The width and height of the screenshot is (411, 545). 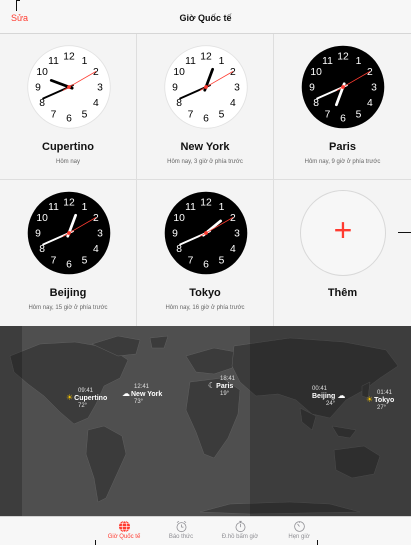 I want to click on callout-tick, so click(x=95, y=542).